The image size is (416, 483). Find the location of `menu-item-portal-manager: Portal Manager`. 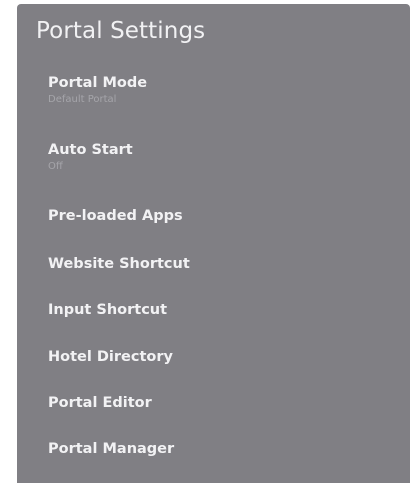

menu-item-portal-manager: Portal Manager is located at coordinates (224, 449).